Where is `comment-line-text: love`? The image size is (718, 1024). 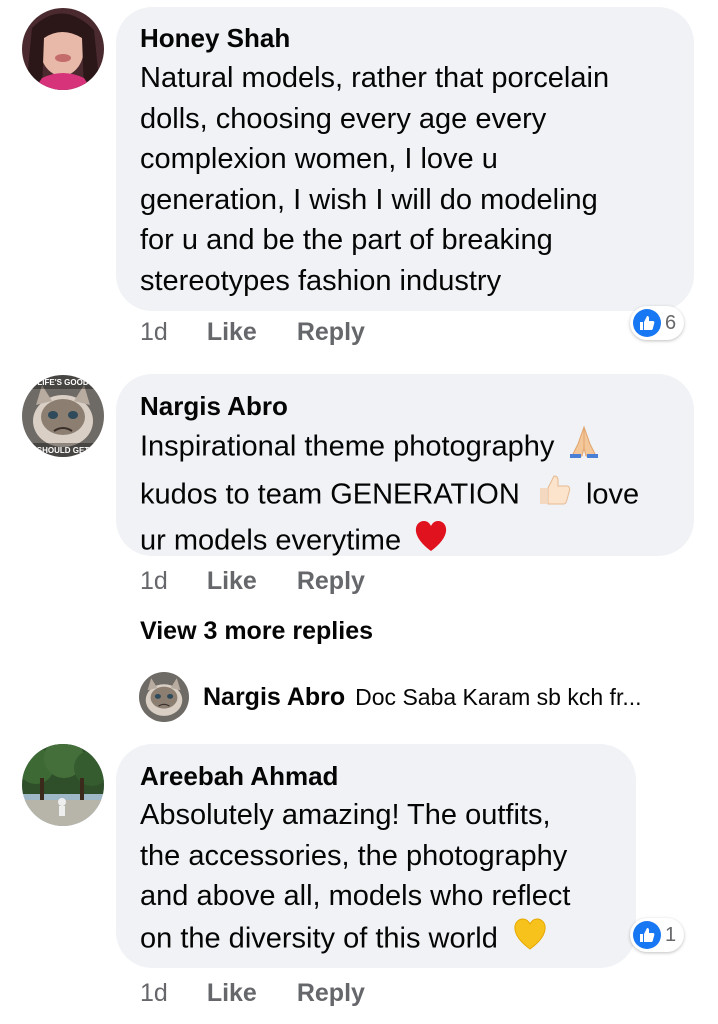
comment-line-text: love is located at coordinates (612, 493).